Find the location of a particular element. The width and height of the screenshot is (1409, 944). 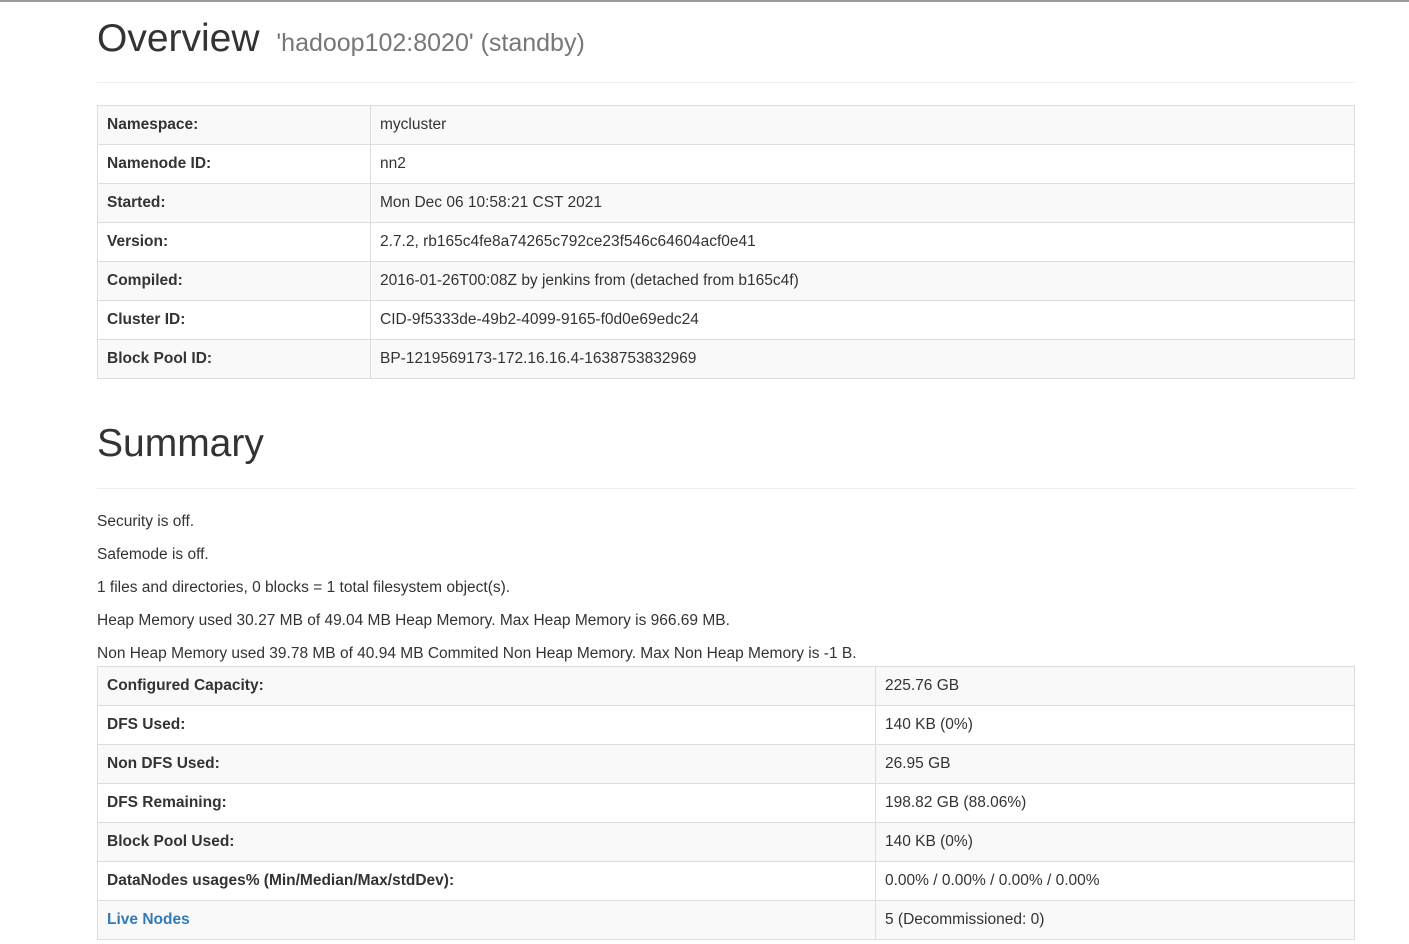

table-row: Non DFS Used: 26.95 GB is located at coordinates (726, 764).